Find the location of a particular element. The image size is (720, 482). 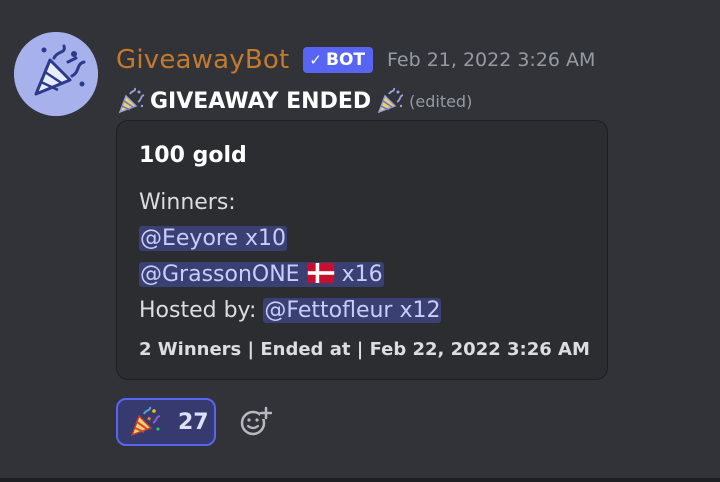

message-content: GIVEAWAY ENDED (edited) is located at coordinates (294, 101).